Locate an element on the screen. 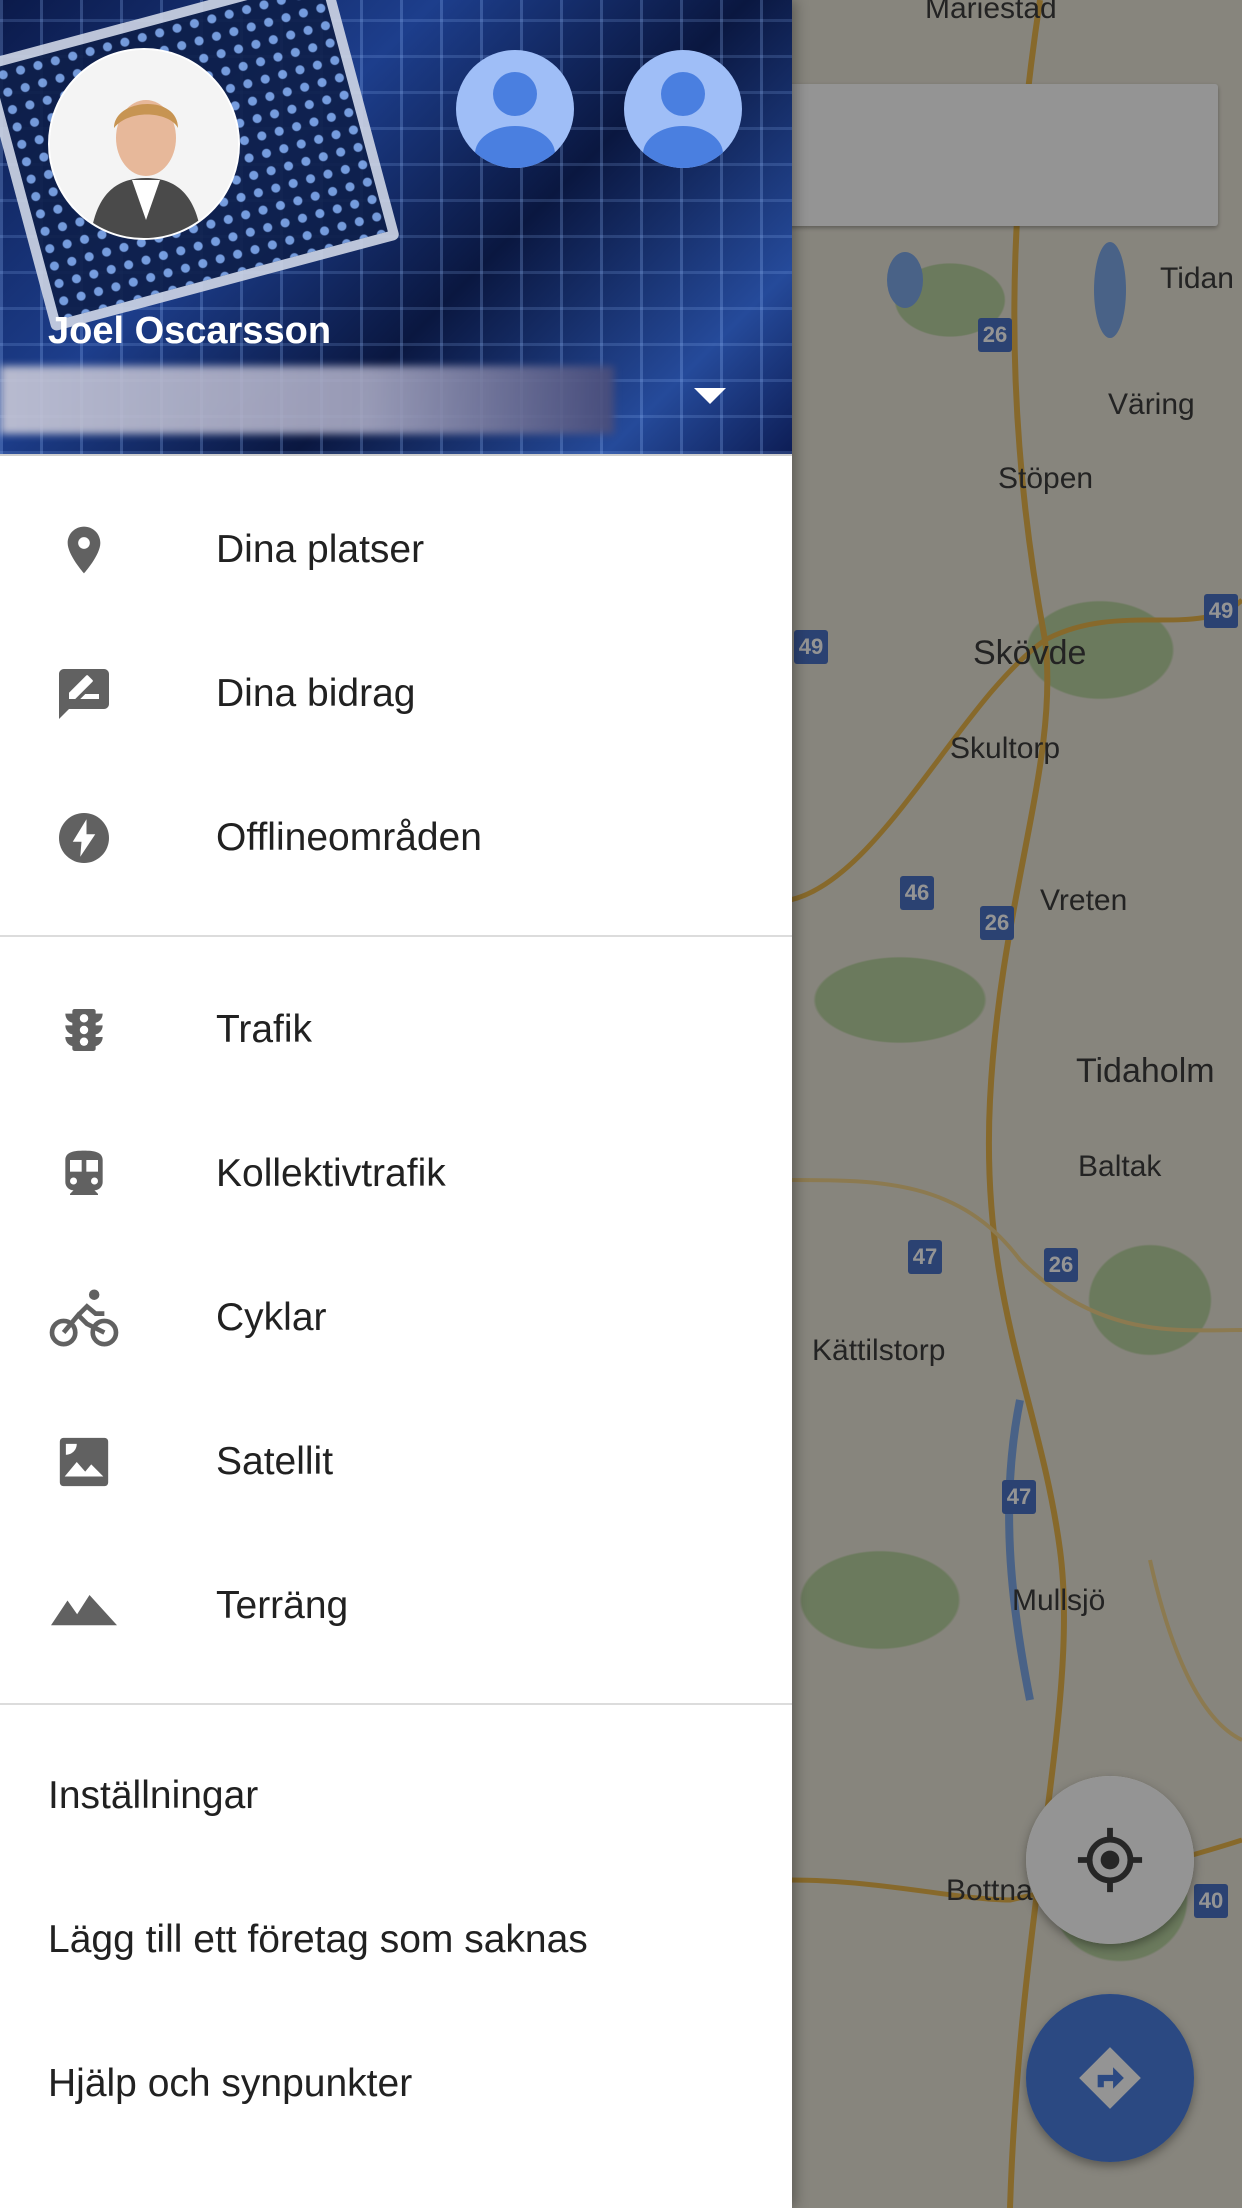  menu-item-label: Dina platser is located at coordinates (320, 549).